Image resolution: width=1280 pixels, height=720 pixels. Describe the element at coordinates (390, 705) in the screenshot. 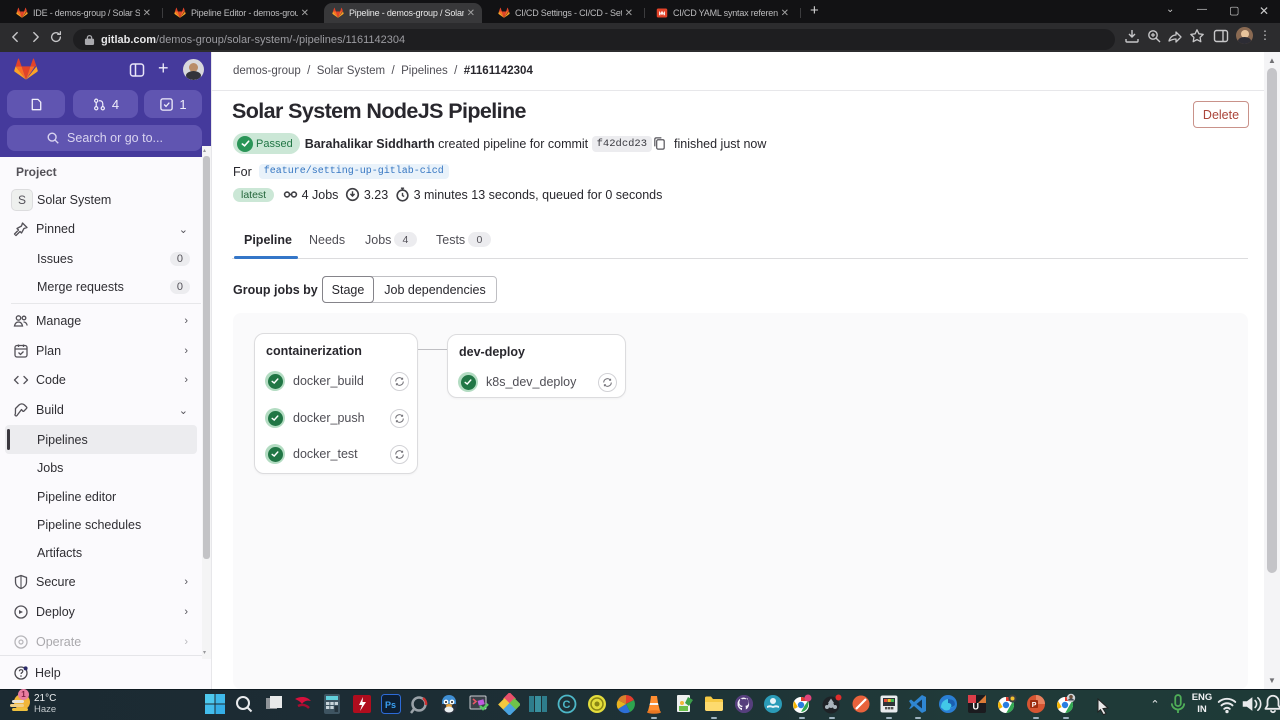

I see `svg-text: Ps` at that location.